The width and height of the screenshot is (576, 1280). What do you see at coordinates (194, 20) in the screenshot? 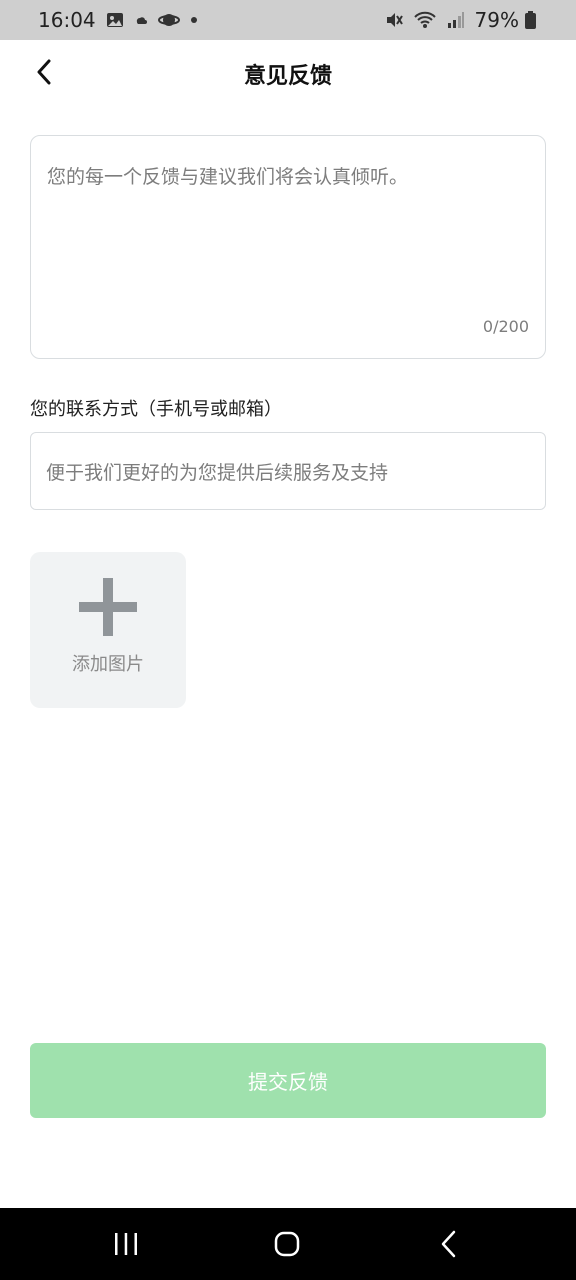
I see `dot-icon` at bounding box center [194, 20].